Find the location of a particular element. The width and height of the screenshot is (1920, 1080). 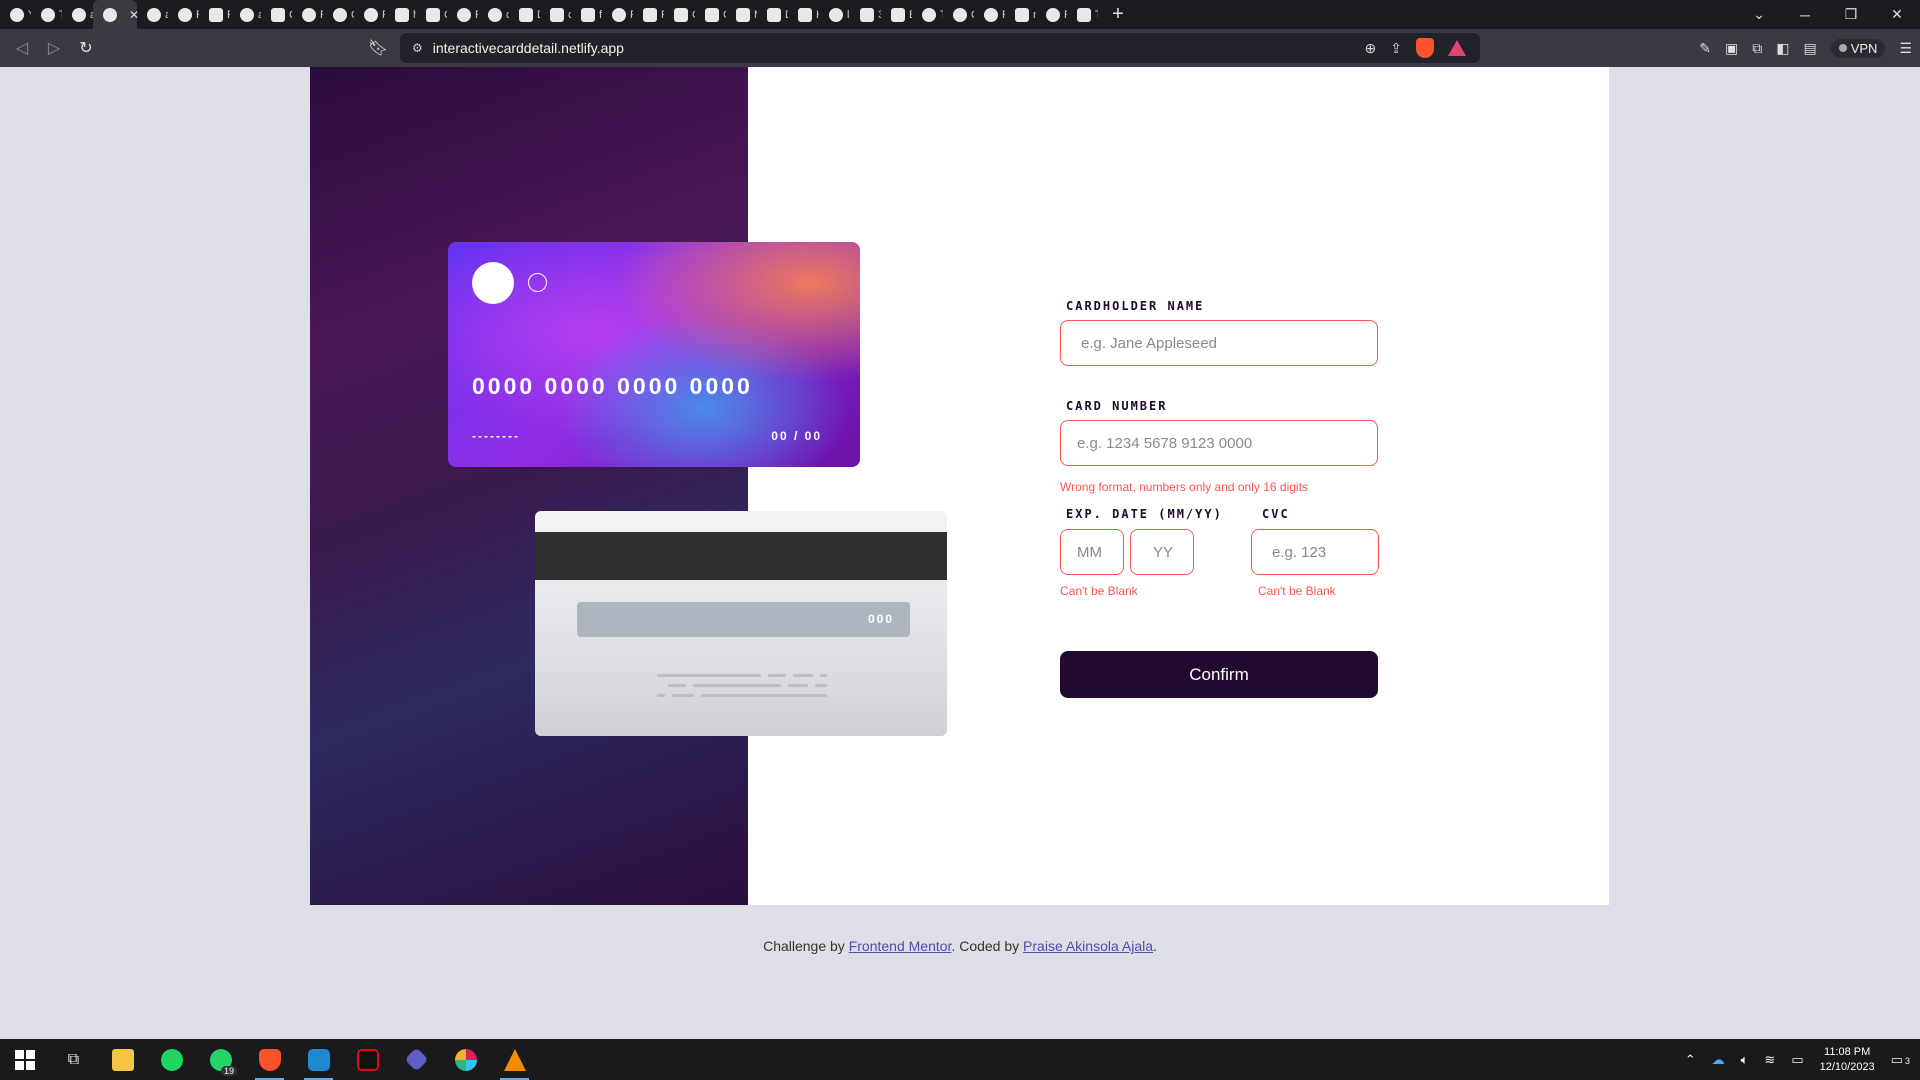

browser-tab: m is located at coordinates (1020, 14).